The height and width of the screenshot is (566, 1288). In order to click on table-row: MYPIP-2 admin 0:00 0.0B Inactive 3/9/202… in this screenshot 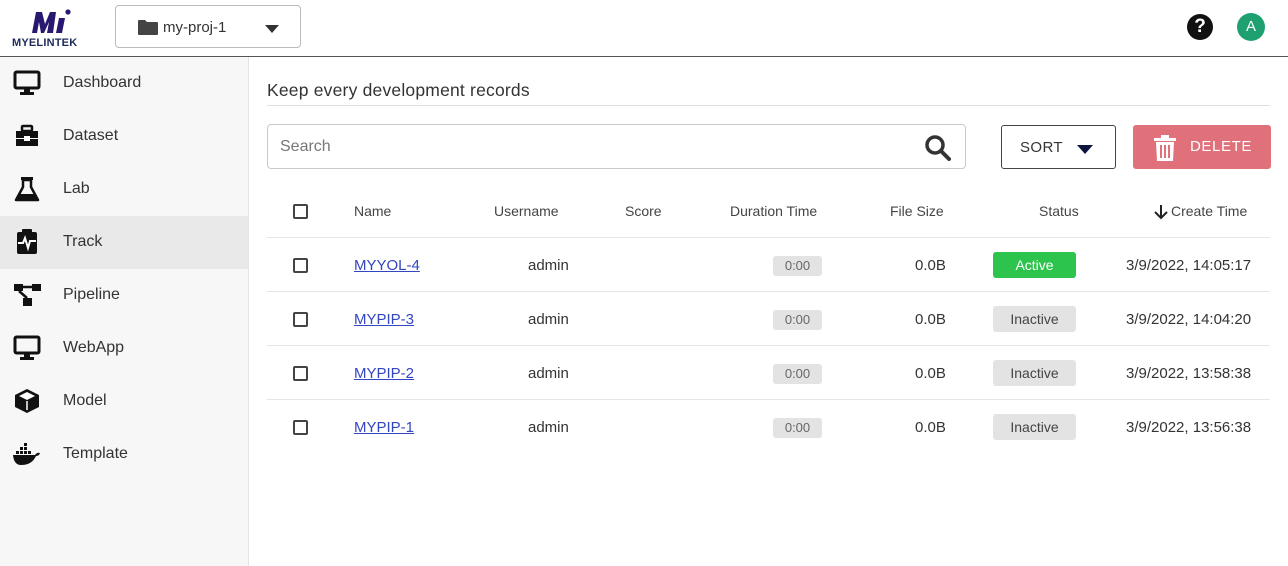, I will do `click(768, 373)`.